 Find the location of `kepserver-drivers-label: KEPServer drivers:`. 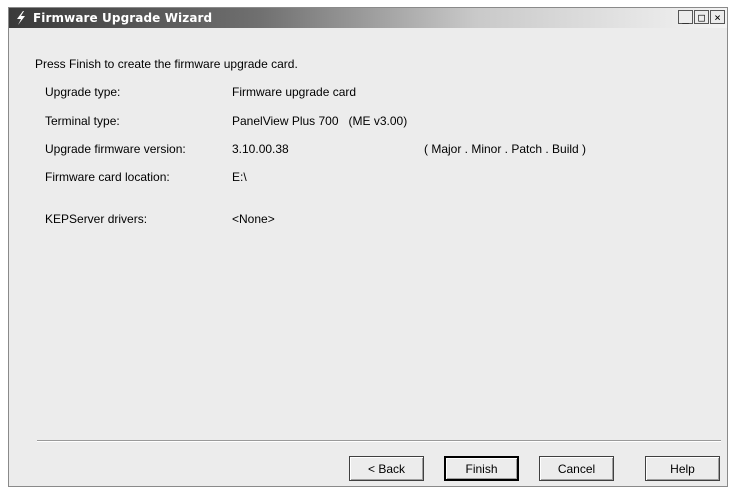

kepserver-drivers-label: KEPServer drivers: is located at coordinates (96, 219).